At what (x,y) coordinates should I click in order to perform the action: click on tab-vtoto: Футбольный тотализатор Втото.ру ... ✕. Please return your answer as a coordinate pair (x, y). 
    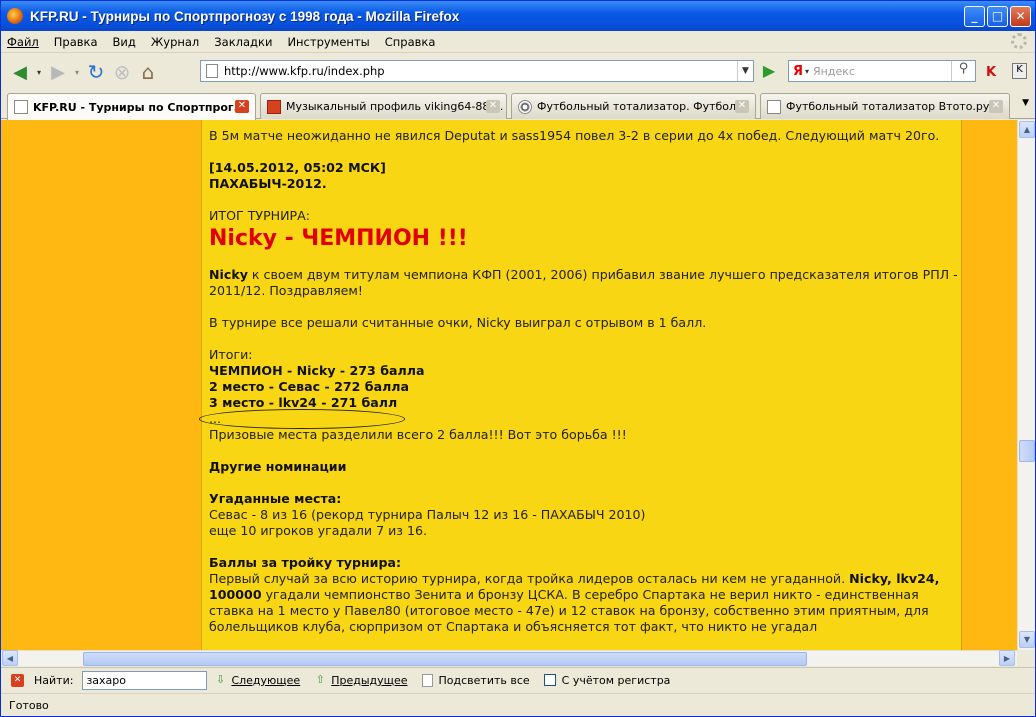
    Looking at the image, I should click on (885, 106).